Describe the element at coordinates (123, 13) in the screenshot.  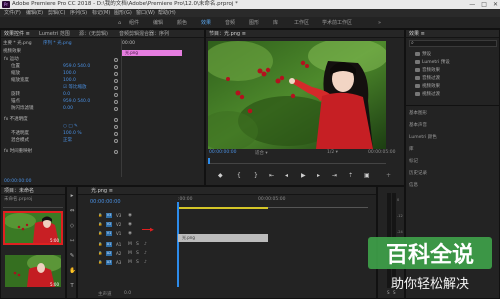
I see `menu-graphics: 图形(G)` at that location.